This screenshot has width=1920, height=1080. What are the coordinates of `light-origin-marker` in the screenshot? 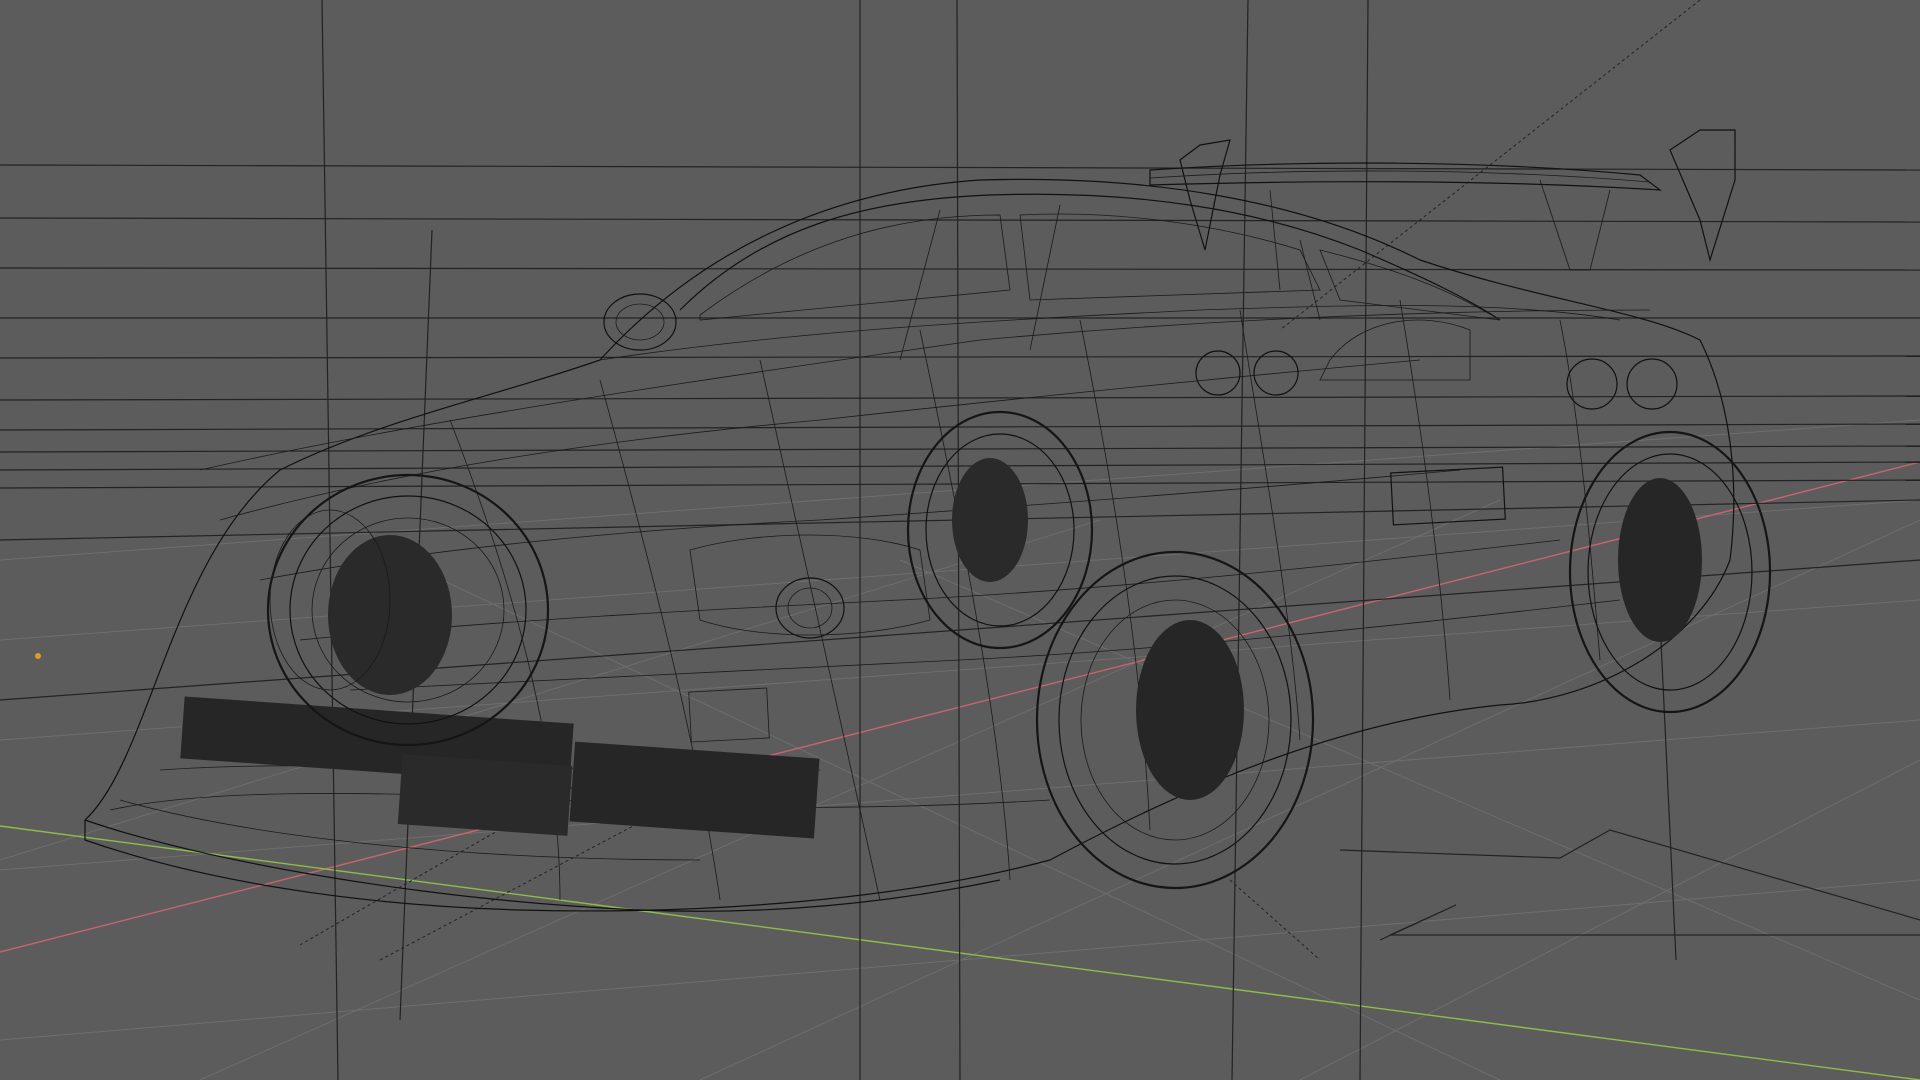 It's located at (38, 656).